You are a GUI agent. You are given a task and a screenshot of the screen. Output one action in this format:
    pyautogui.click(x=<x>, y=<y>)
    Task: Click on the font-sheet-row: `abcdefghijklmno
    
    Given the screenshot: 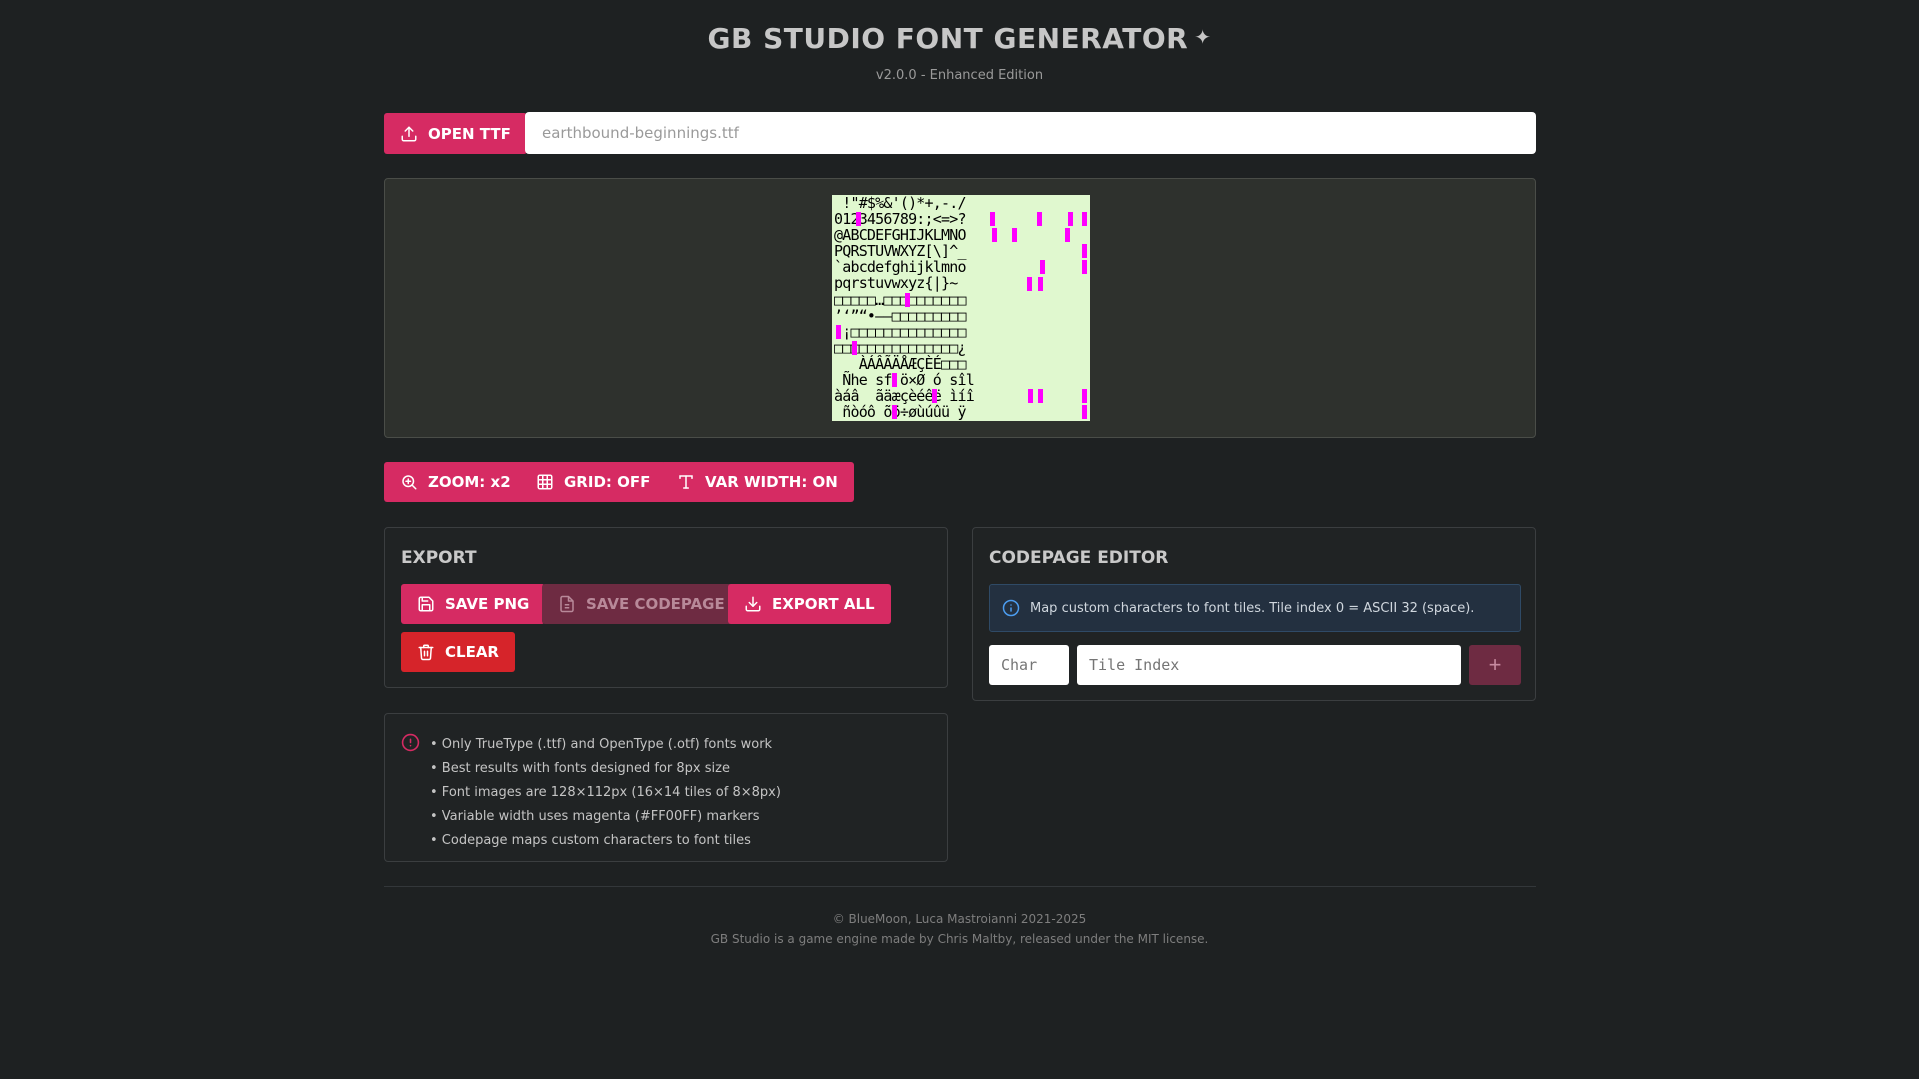 What is the action you would take?
    pyautogui.click(x=900, y=267)
    